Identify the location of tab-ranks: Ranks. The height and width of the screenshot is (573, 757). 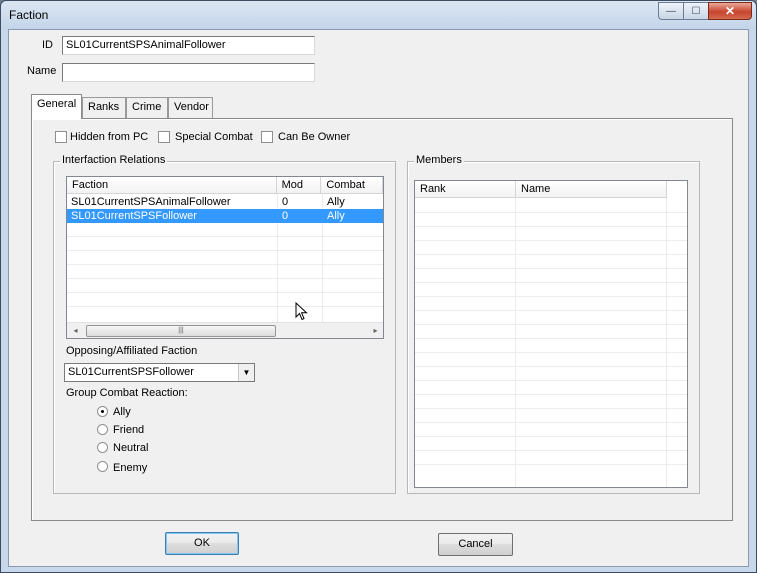
(104, 107).